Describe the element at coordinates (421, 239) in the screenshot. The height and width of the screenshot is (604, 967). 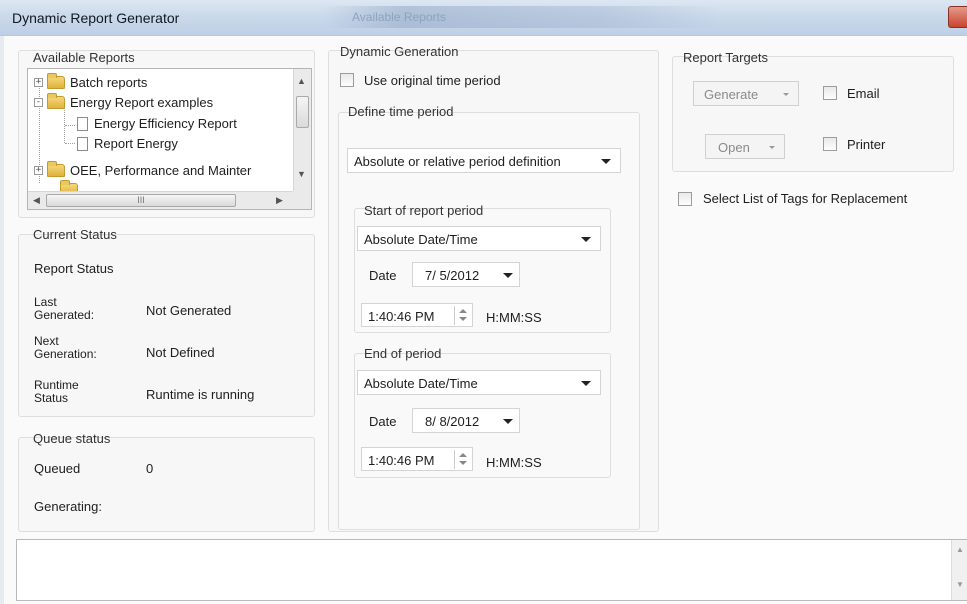
I see `start-type-value: Absolute Date/Time` at that location.